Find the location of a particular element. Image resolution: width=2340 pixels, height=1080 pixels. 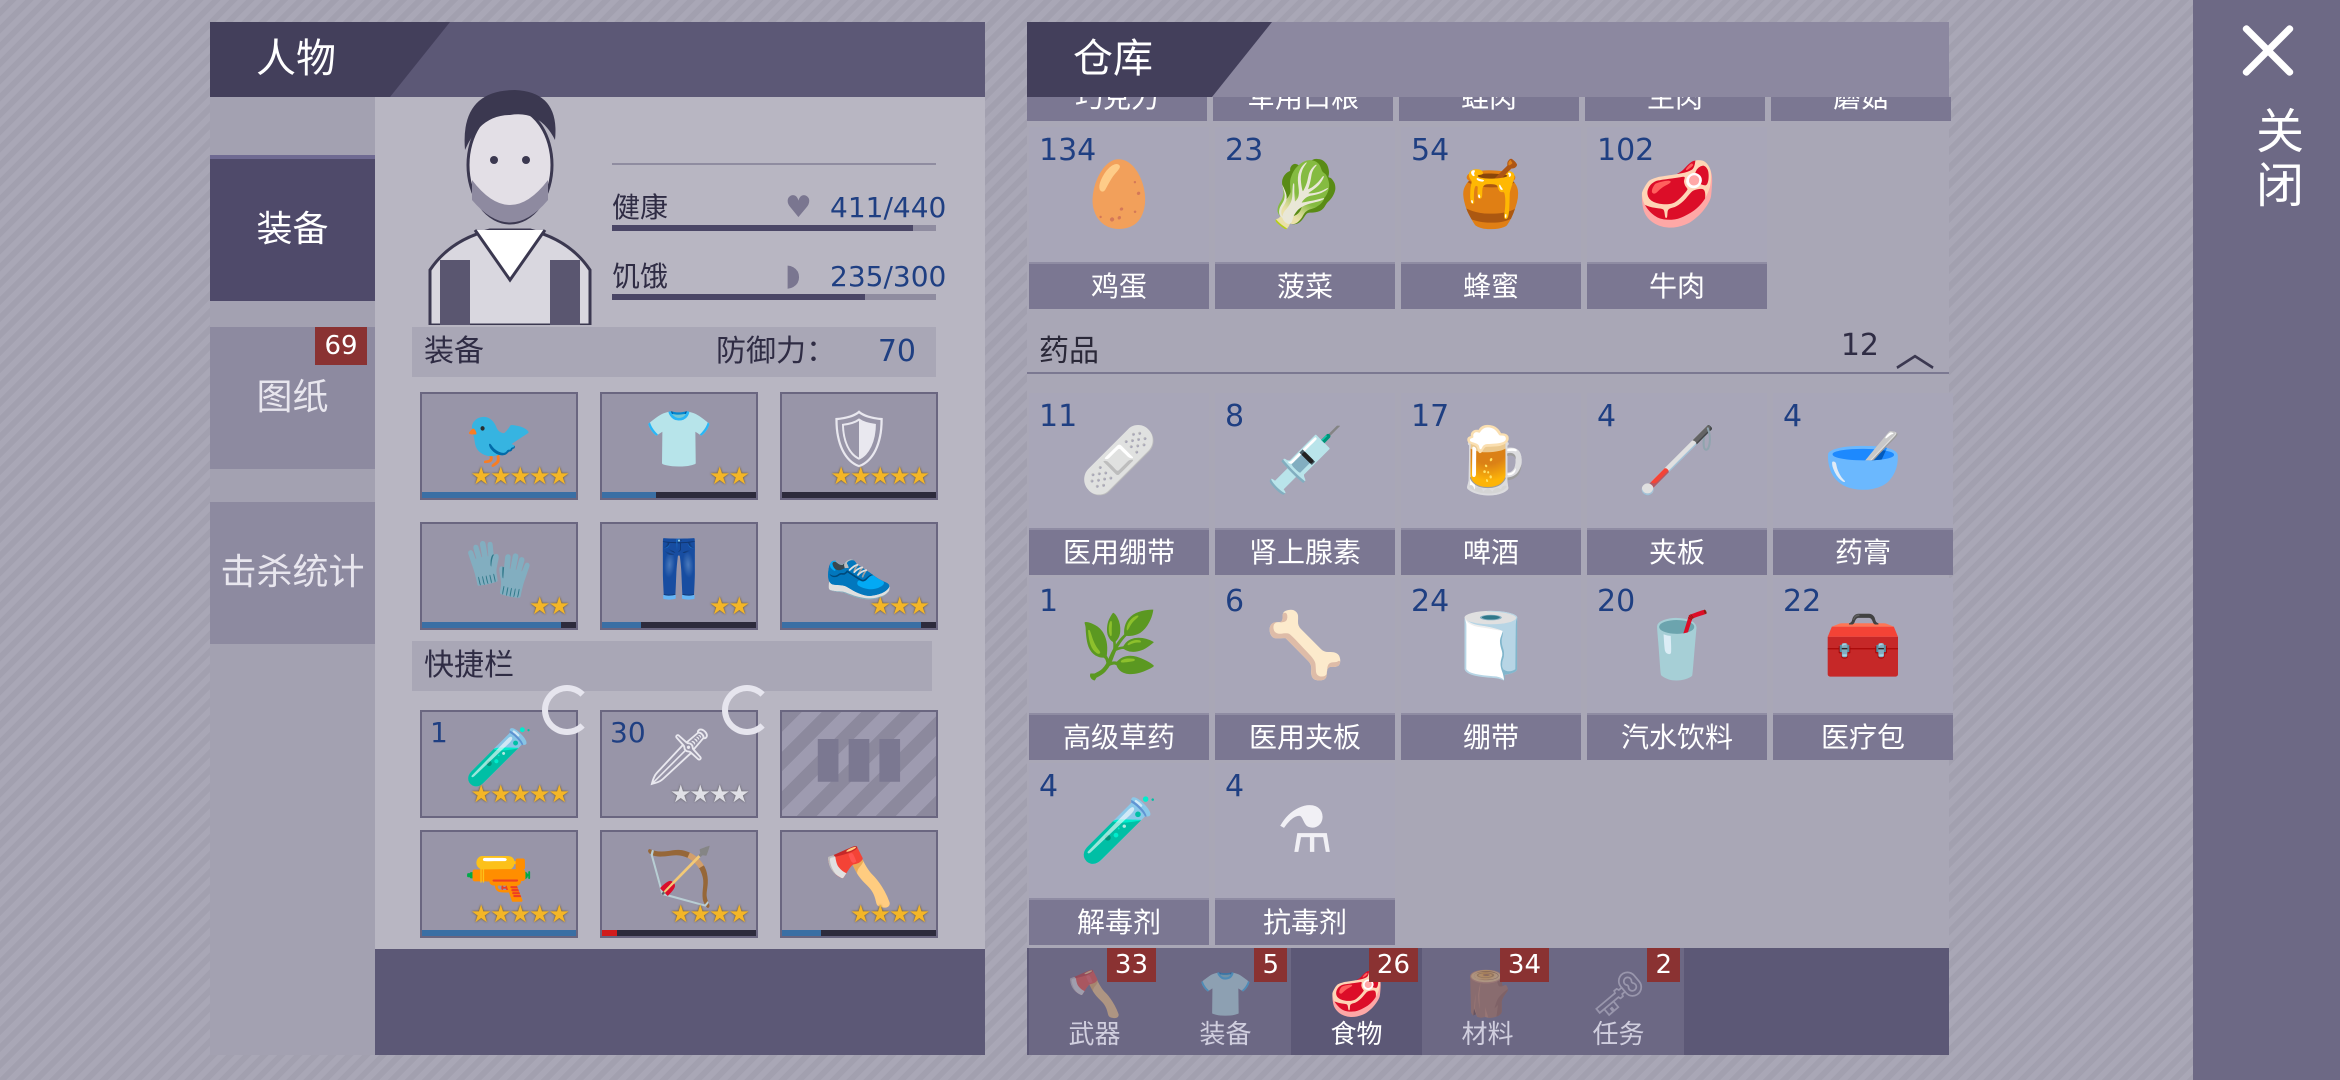

character-portrait is located at coordinates (510, 203).